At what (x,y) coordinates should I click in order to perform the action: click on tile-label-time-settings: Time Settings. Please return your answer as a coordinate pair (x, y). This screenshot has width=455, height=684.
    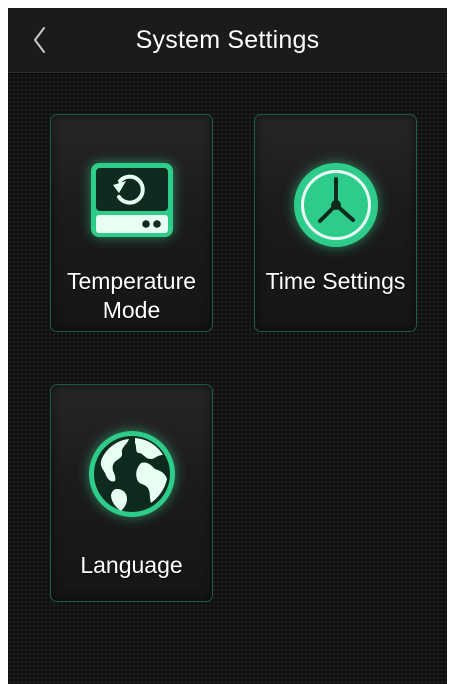
    Looking at the image, I should click on (335, 281).